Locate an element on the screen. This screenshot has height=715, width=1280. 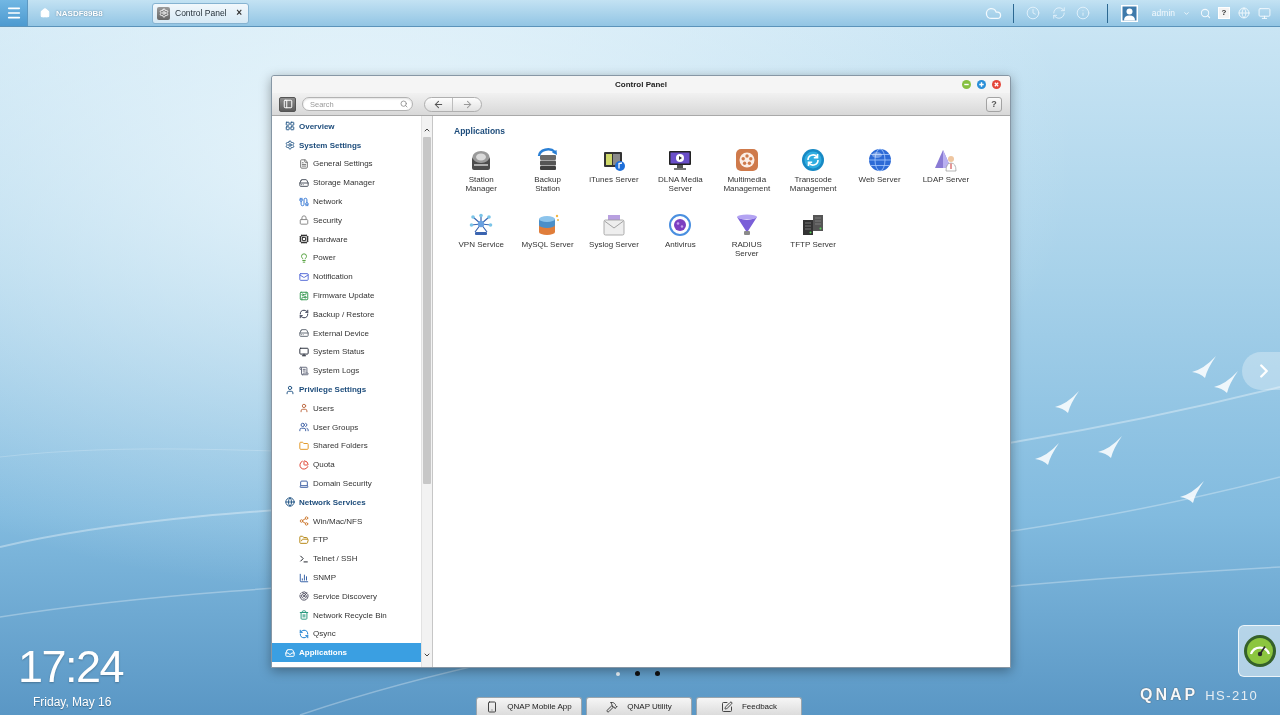
sidebar-item: Network Recycle Bin is located at coordinates (346, 615).